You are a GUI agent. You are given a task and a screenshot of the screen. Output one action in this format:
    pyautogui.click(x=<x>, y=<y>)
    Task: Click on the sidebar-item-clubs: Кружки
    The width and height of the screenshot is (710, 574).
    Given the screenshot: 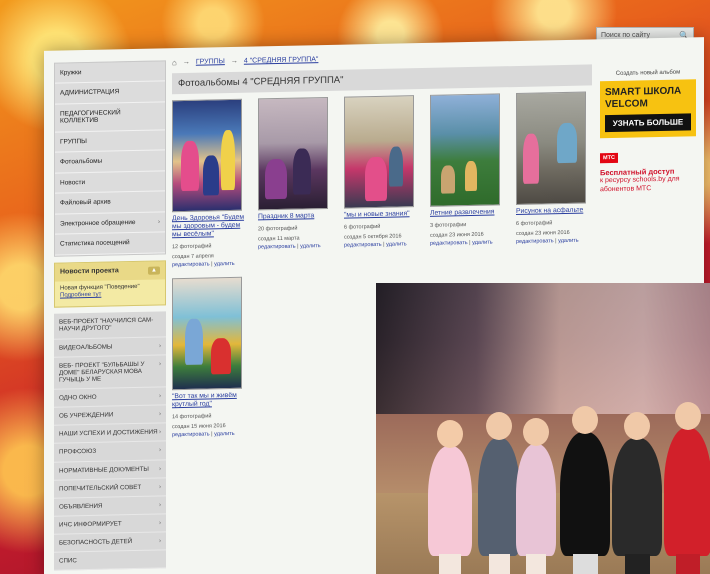 What is the action you would take?
    pyautogui.click(x=110, y=73)
    